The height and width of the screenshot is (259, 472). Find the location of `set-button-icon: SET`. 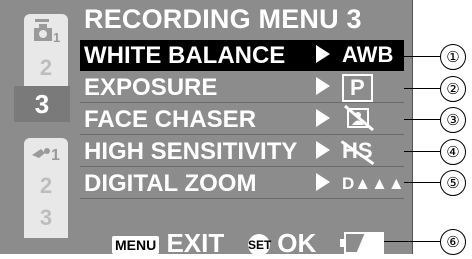

set-button-icon: SET is located at coordinates (259, 245).